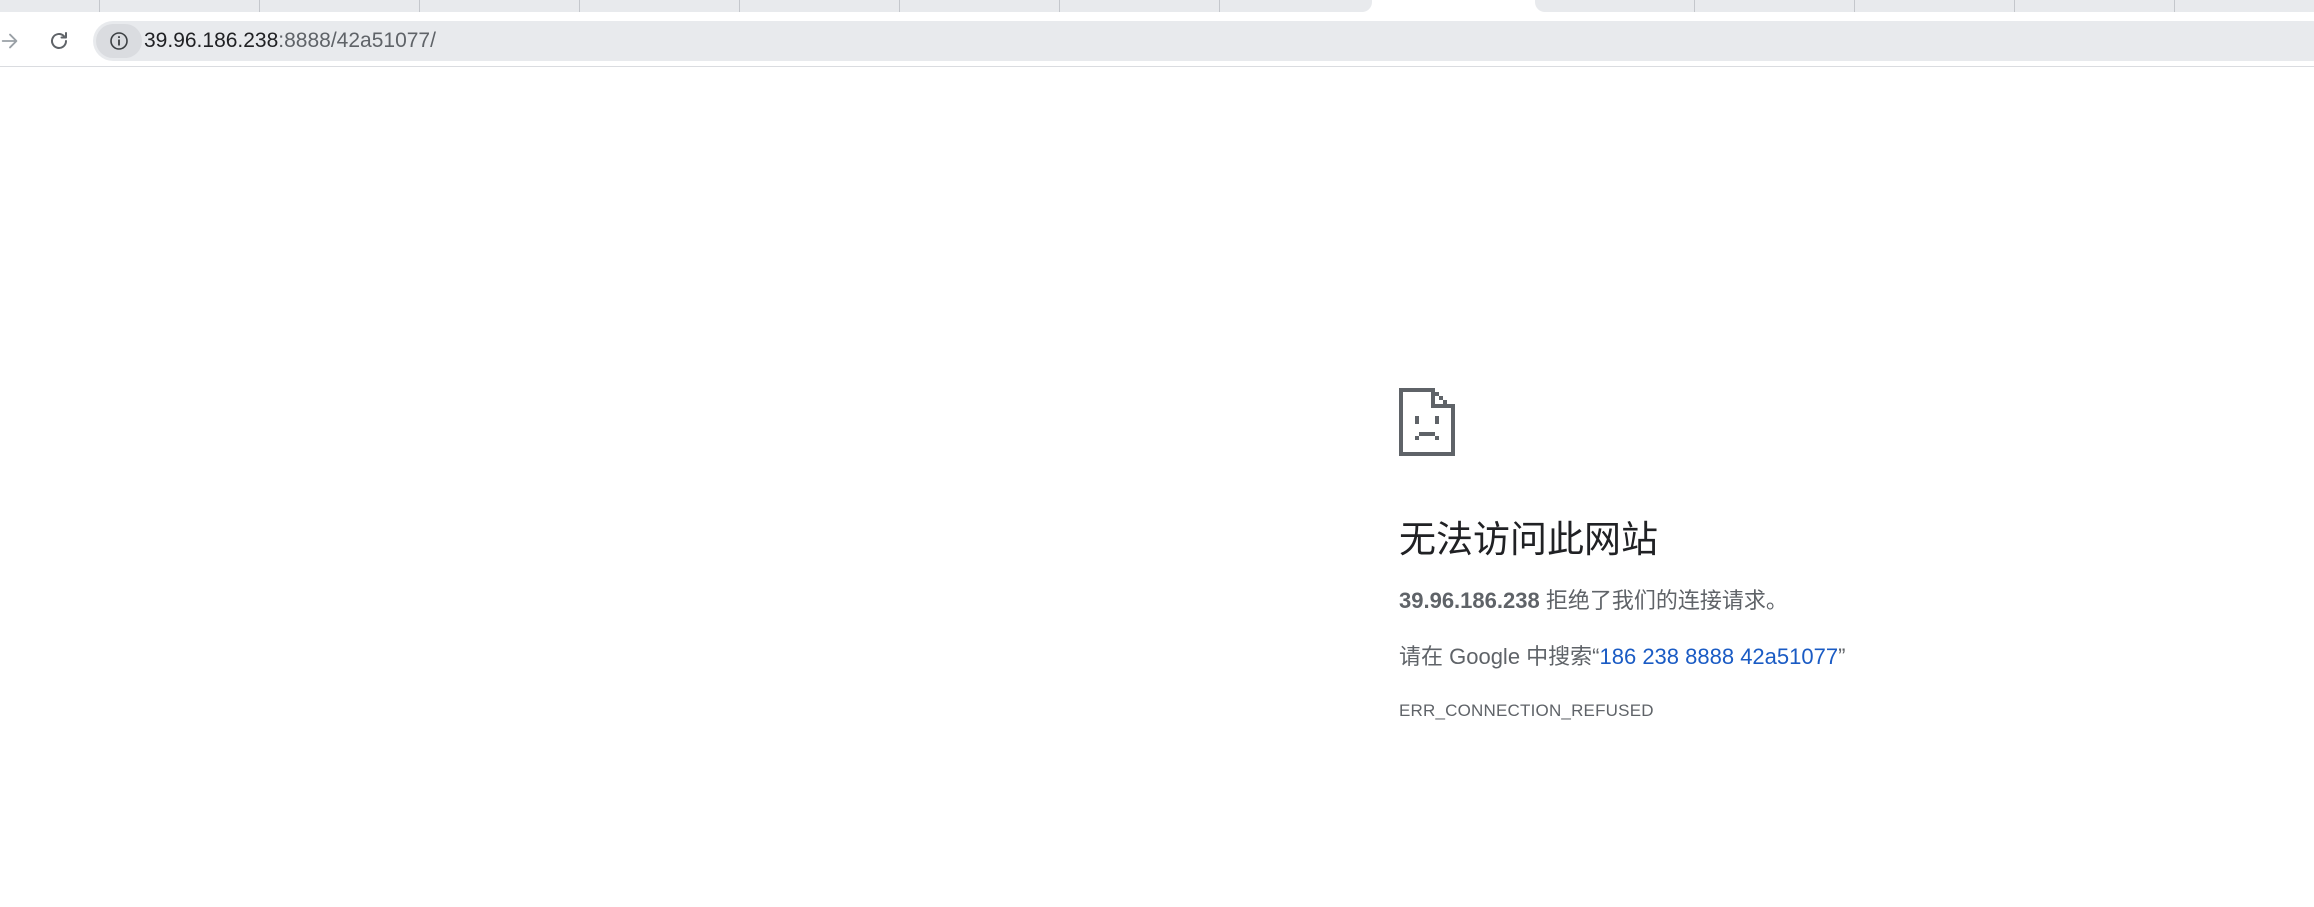 The height and width of the screenshot is (907, 2314). What do you see at coordinates (211, 40) in the screenshot?
I see `url-host: 39.96.186.238` at bounding box center [211, 40].